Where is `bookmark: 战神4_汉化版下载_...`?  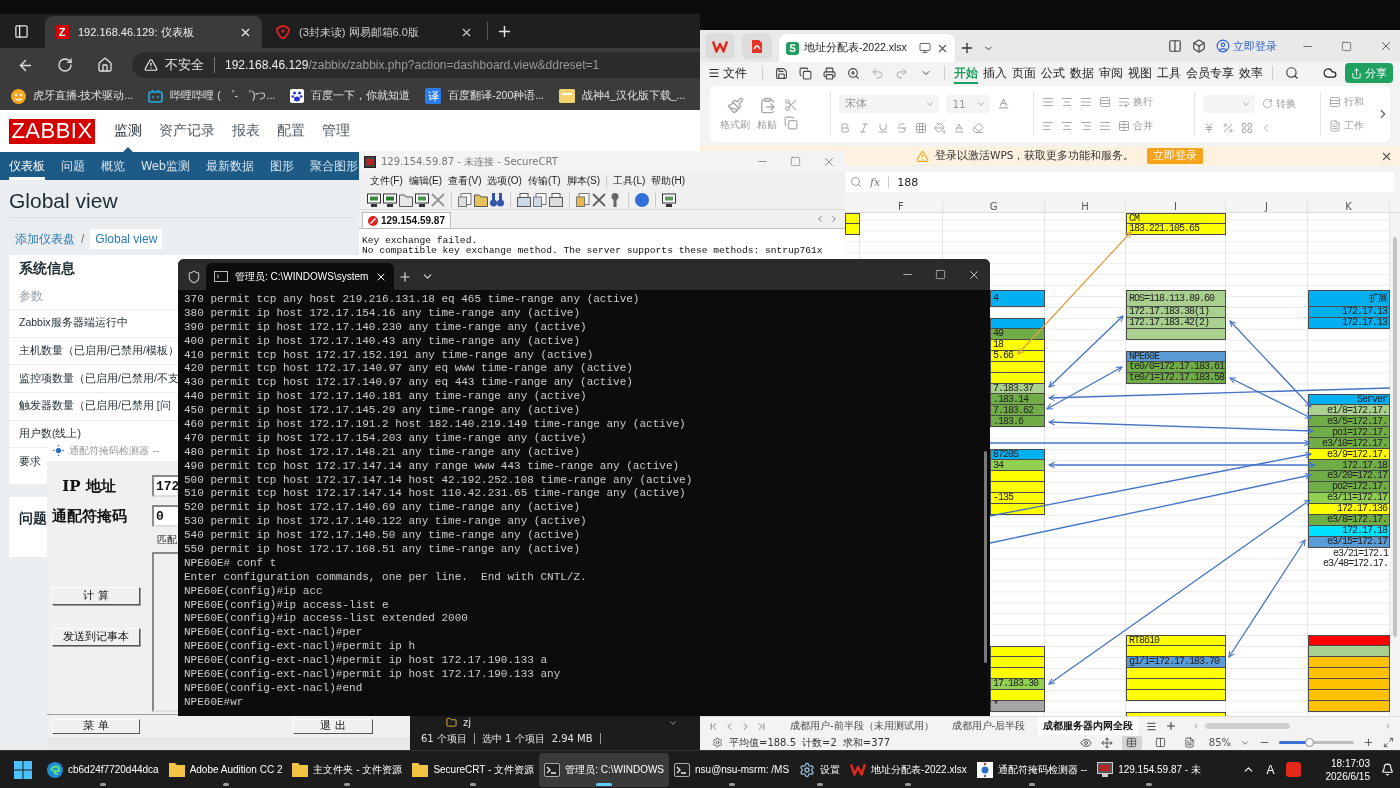
bookmark: 战神4_汉化版下载_... is located at coordinates (622, 96).